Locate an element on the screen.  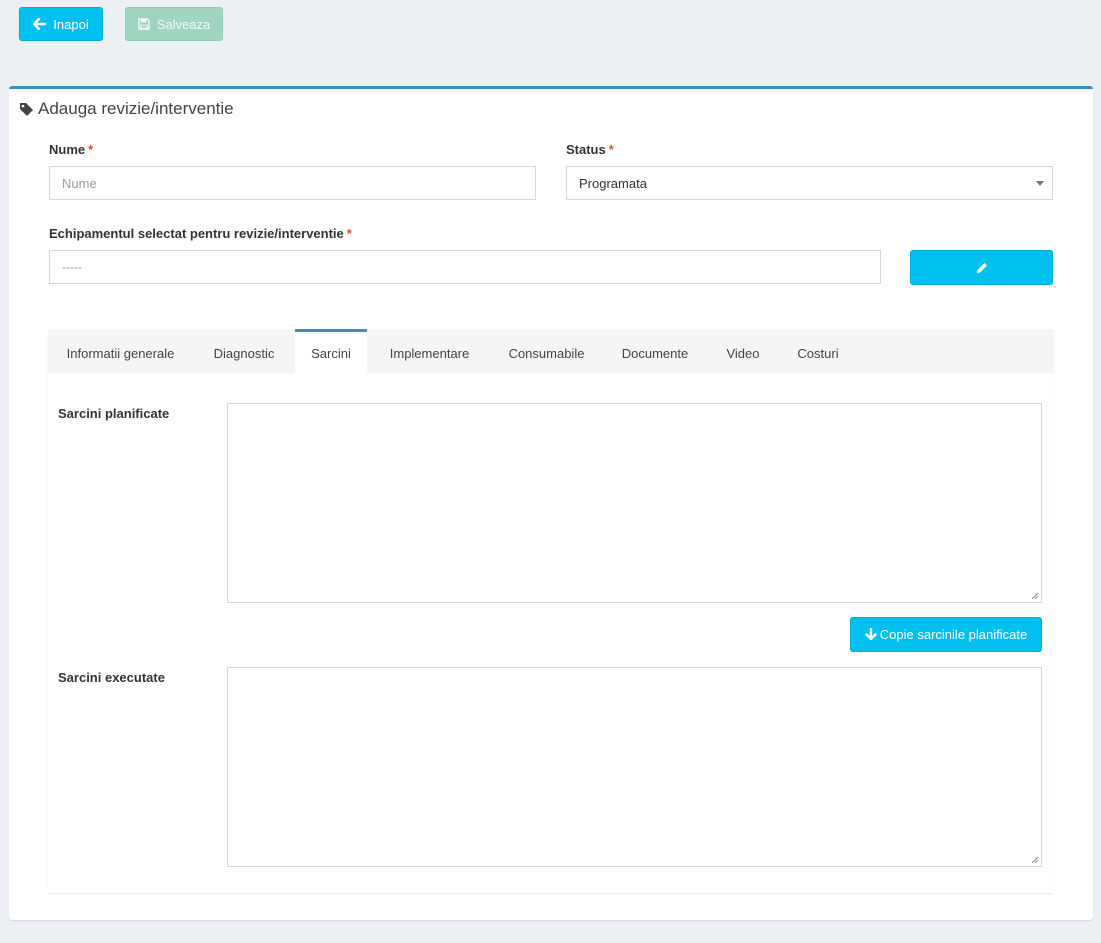
pencil-icon is located at coordinates (981, 267).